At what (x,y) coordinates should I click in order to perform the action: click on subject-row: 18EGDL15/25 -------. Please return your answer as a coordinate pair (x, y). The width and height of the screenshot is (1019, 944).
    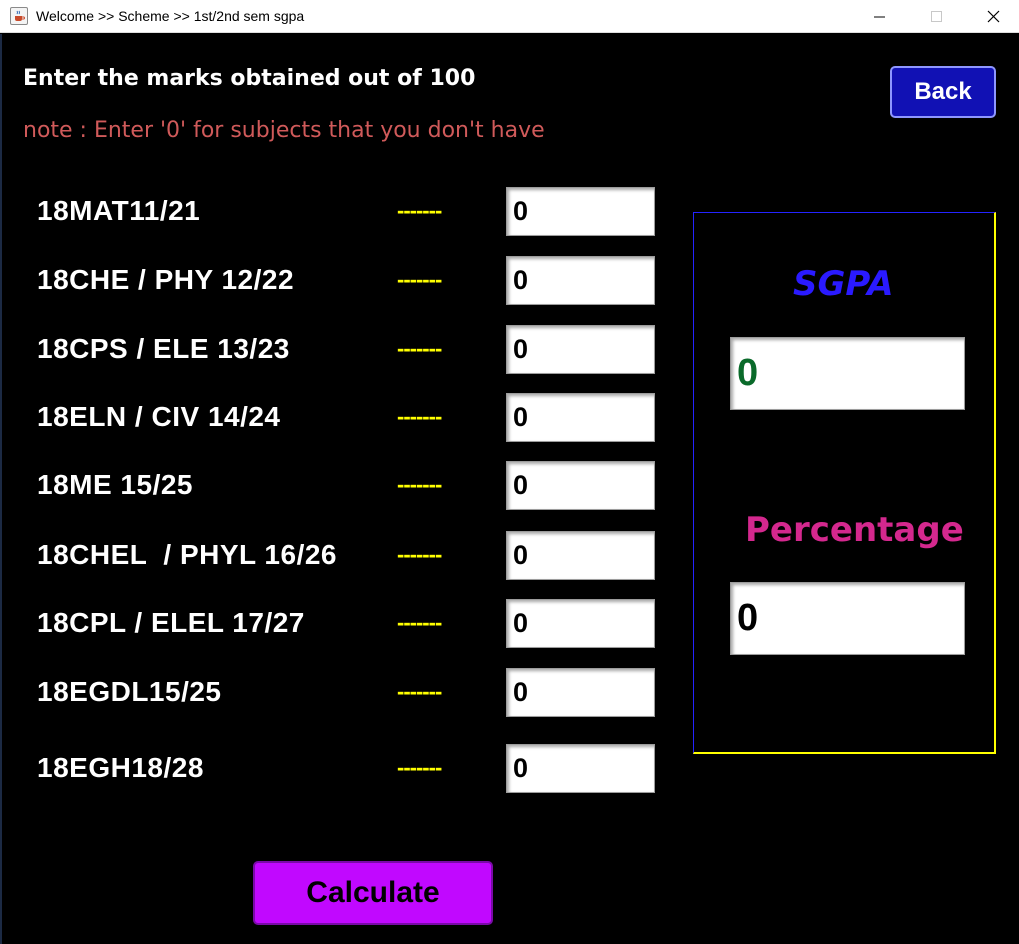
    Looking at the image, I should click on (340, 692).